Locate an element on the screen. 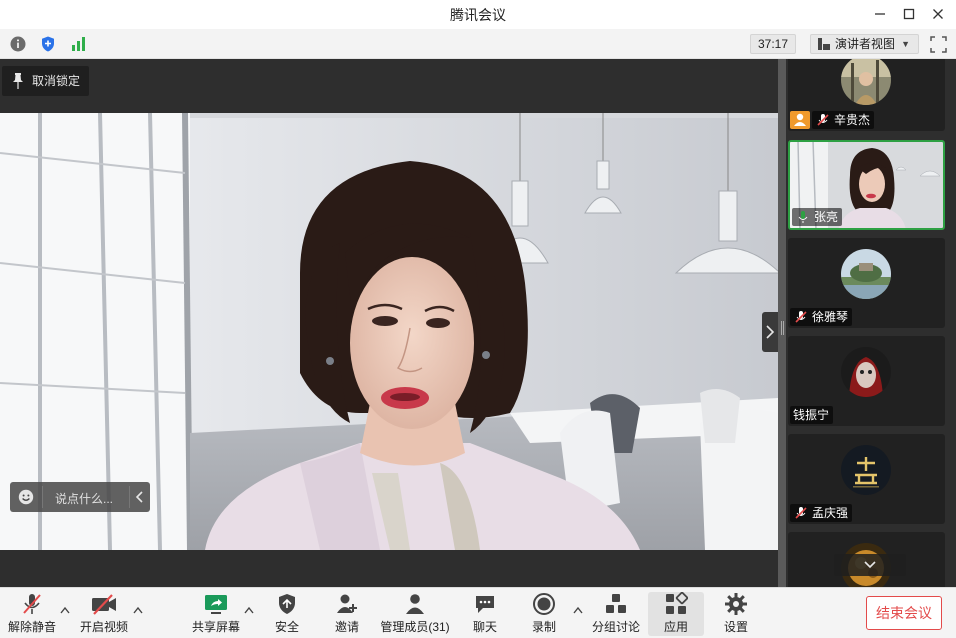 This screenshot has height=638, width=956. minimize-button is located at coordinates (880, 14).